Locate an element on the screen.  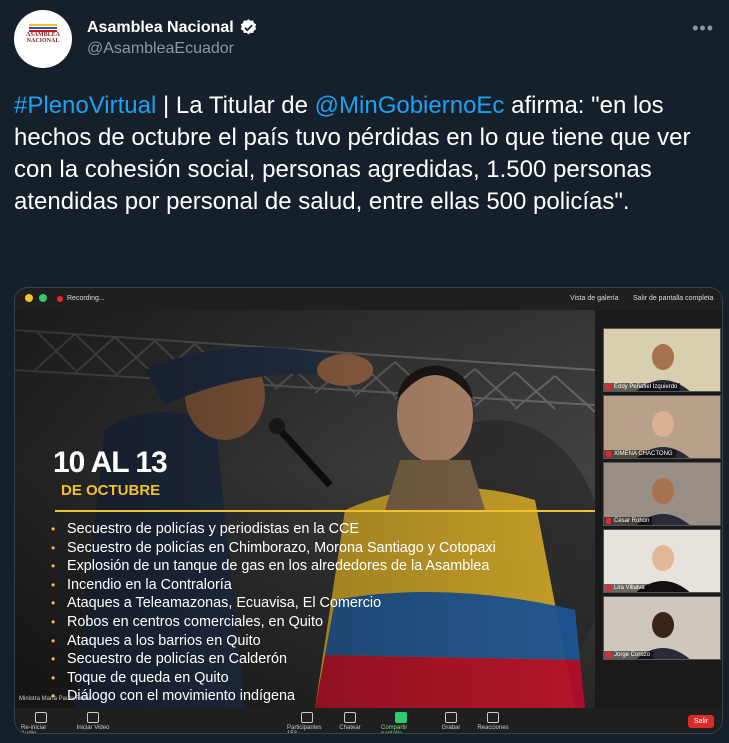
mention-link: @MinGobiernoEc is located at coordinates (410, 105).